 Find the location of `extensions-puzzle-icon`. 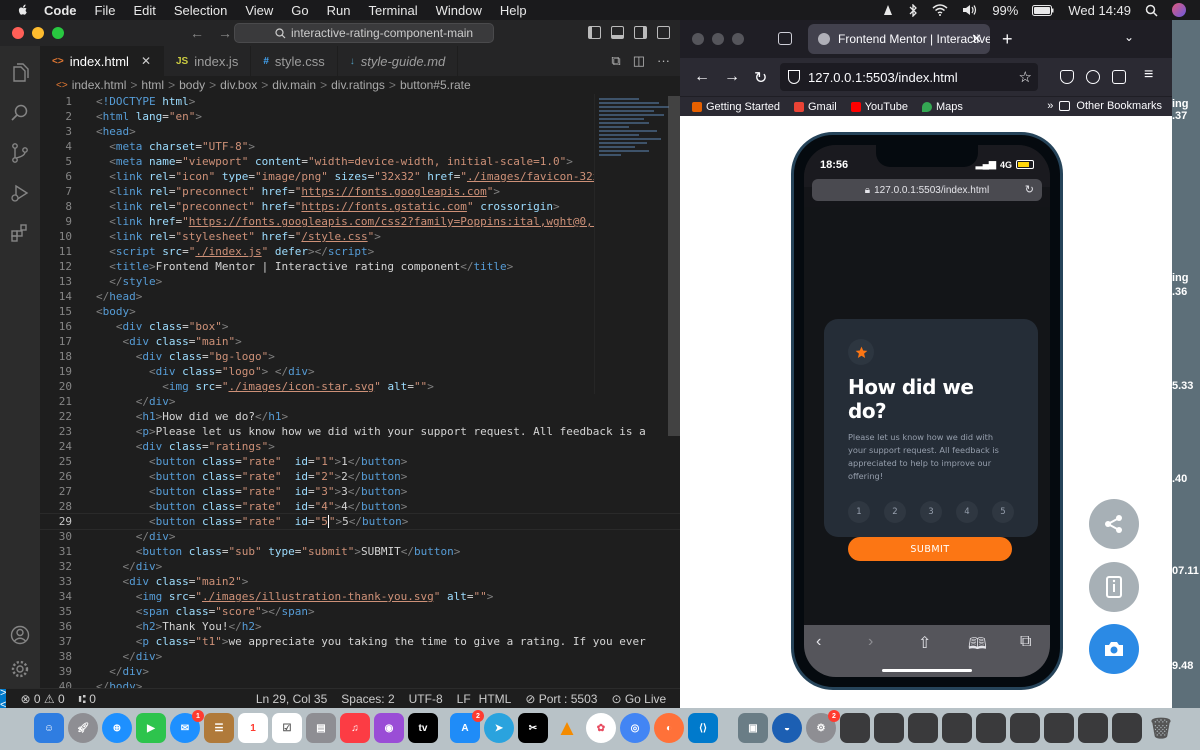

extensions-puzzle-icon is located at coordinates (1119, 77).